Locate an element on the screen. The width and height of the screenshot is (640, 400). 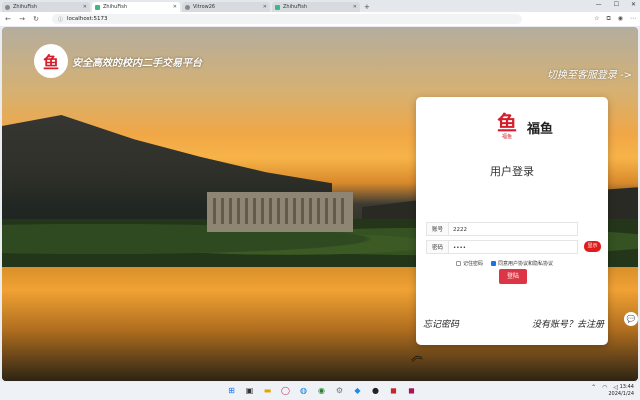
forward-icon: → is located at coordinates (22, 19).